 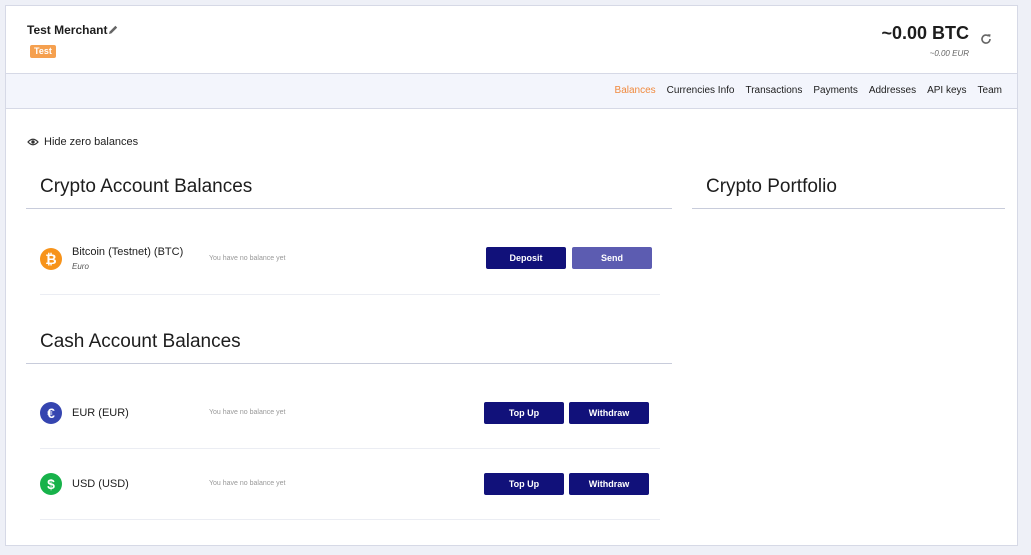 What do you see at coordinates (43, 51) in the screenshot?
I see `test-badge: Test` at bounding box center [43, 51].